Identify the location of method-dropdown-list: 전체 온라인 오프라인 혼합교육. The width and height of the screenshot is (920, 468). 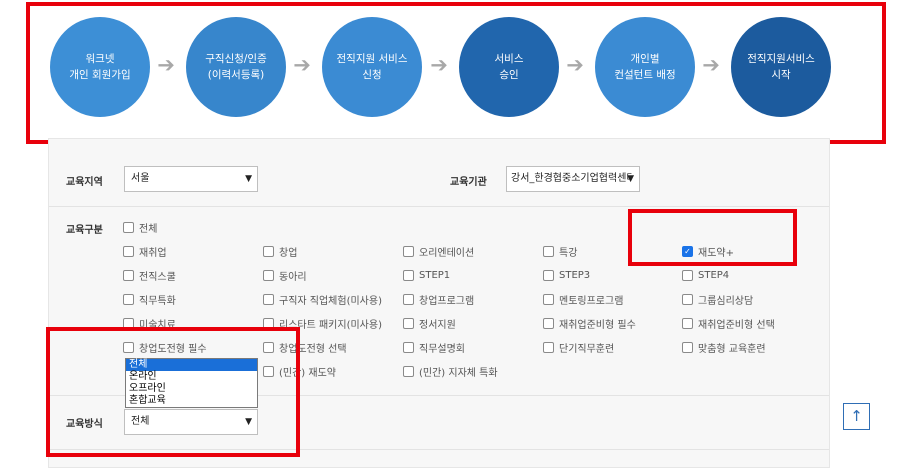
(191, 383).